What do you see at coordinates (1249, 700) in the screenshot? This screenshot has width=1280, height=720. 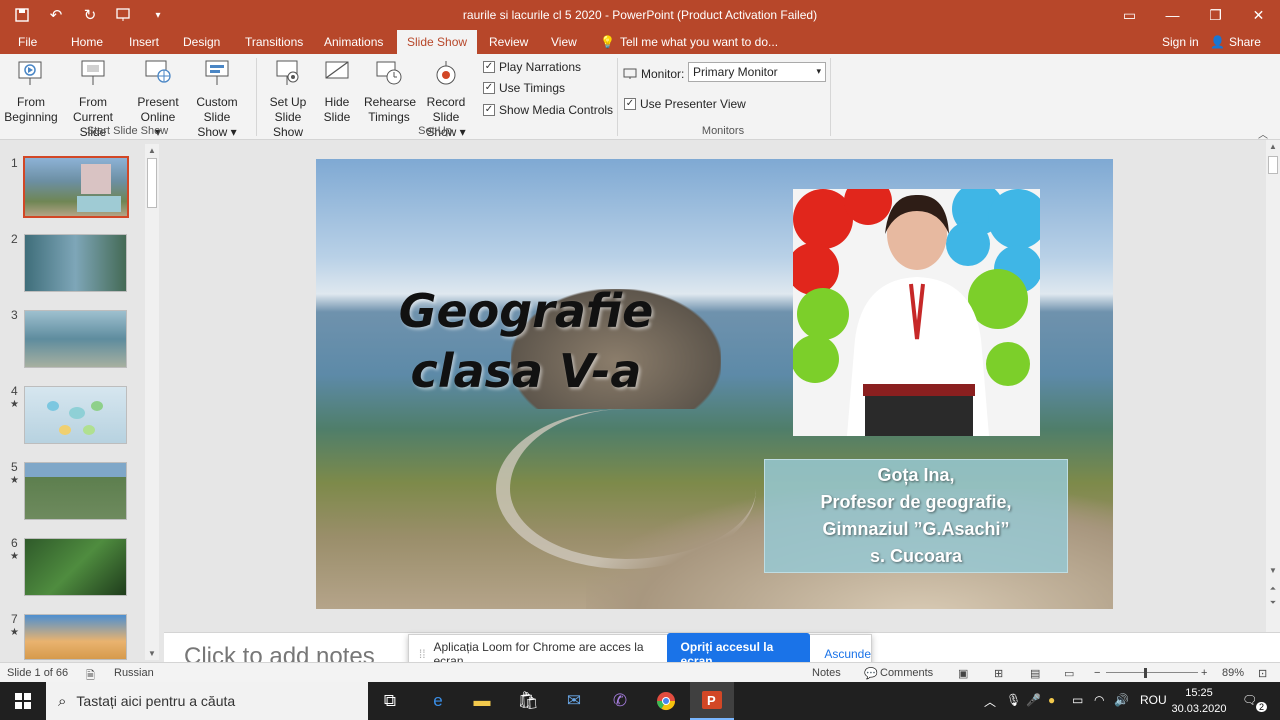 I see `notification-center-icon: 🗨` at bounding box center [1249, 700].